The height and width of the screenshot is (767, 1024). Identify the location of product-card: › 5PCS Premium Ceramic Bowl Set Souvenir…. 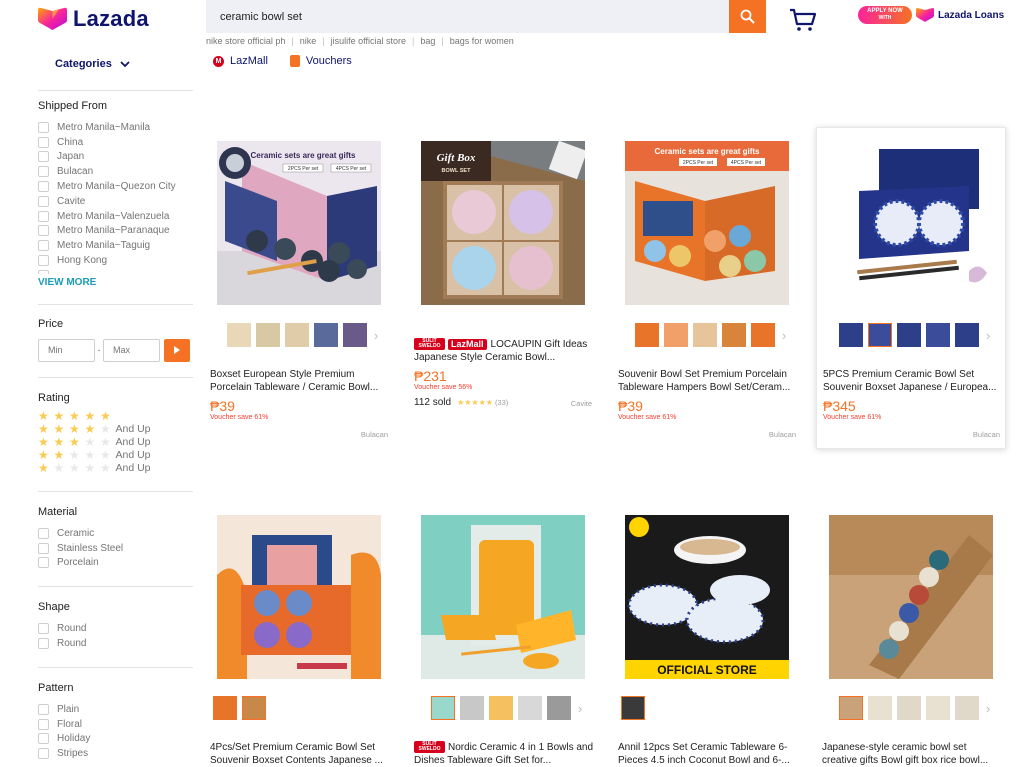
(911, 288).